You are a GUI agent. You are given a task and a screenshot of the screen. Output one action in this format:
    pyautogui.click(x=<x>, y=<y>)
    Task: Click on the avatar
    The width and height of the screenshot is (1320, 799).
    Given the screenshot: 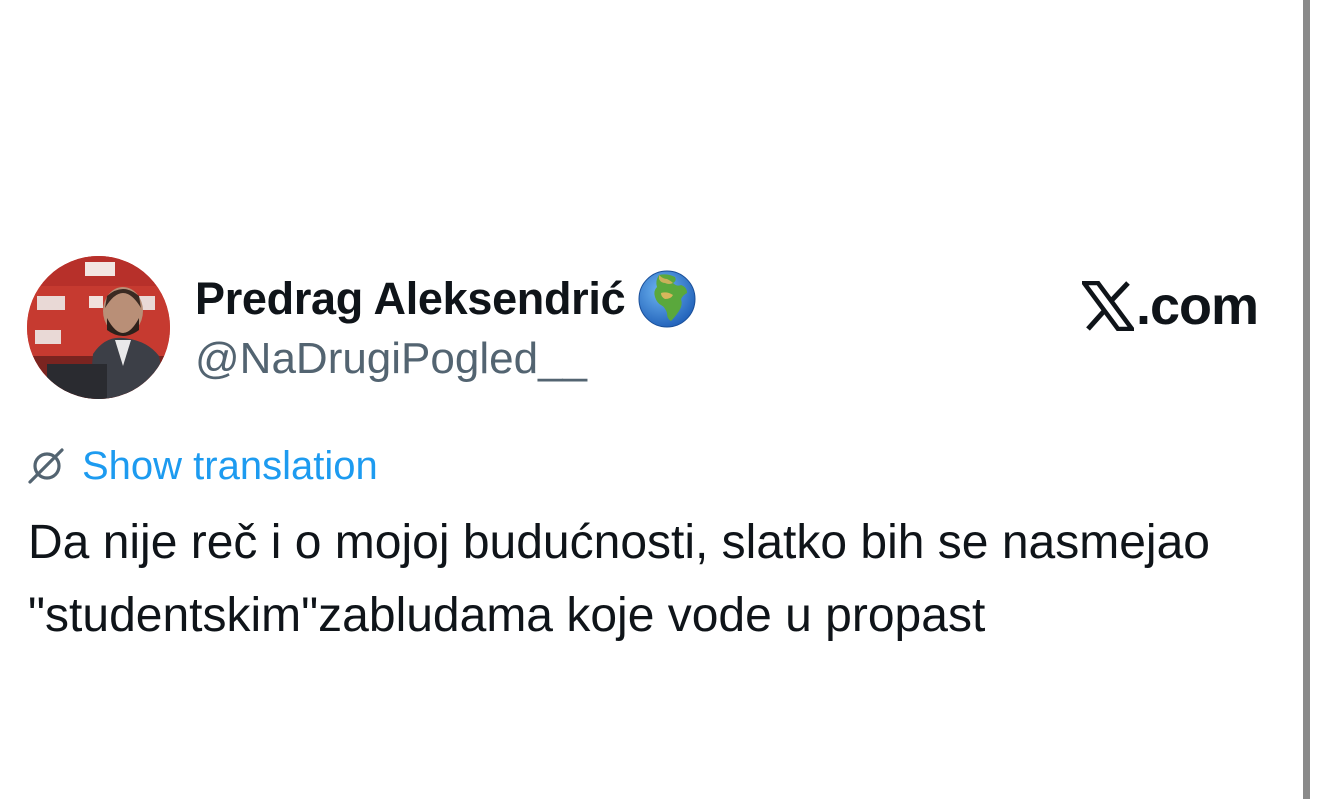 What is the action you would take?
    pyautogui.click(x=98, y=327)
    